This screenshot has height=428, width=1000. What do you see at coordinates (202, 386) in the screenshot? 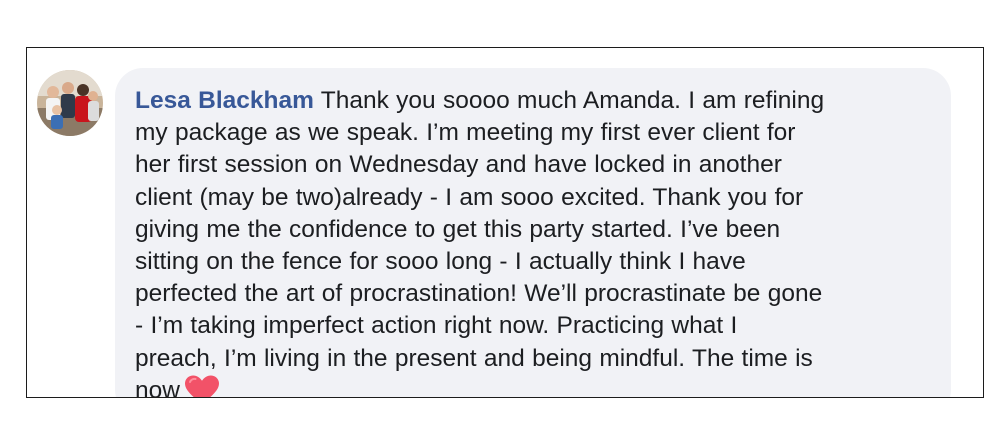
I see `heart-emoji-icon` at bounding box center [202, 386].